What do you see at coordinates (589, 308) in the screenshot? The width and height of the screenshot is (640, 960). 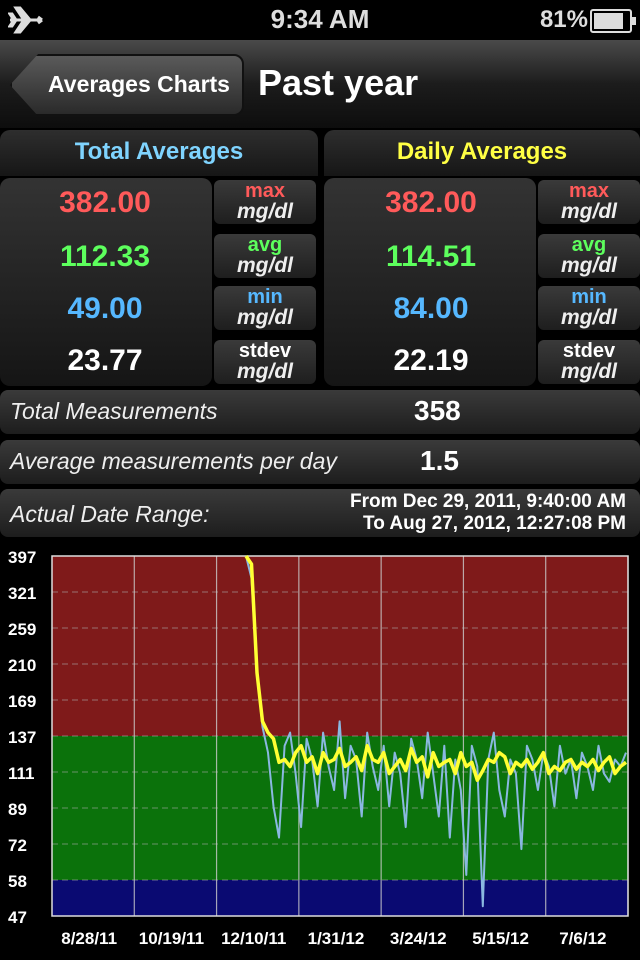 I see `daily-min-unit: min mg/dl` at bounding box center [589, 308].